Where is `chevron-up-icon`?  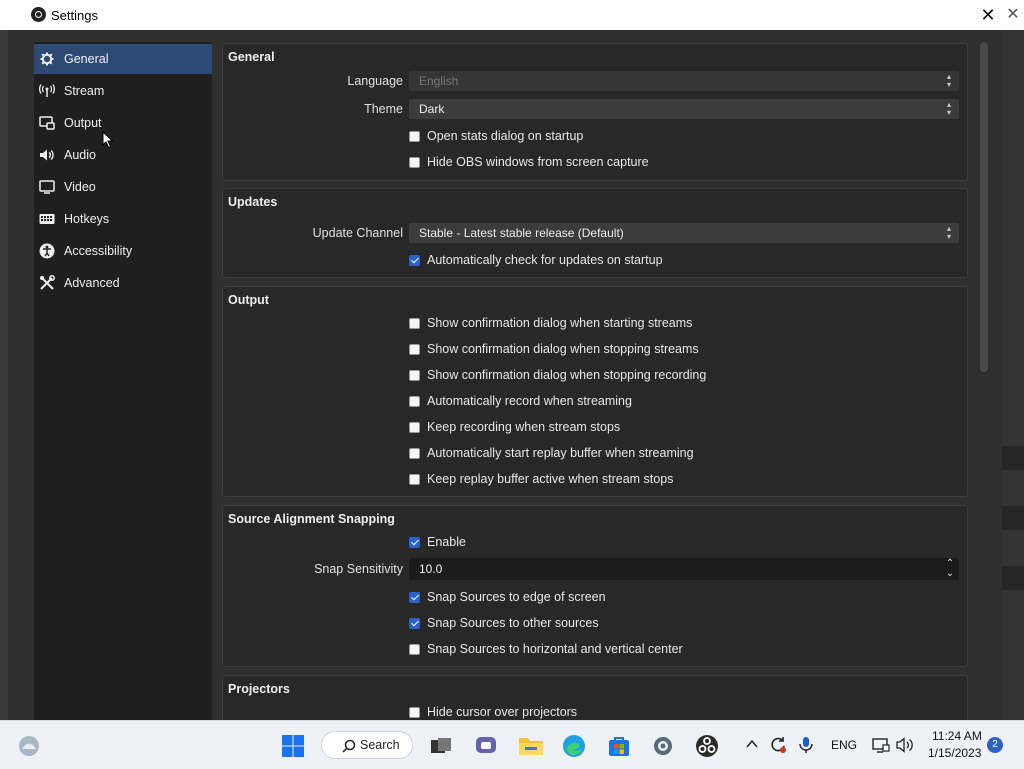 chevron-up-icon is located at coordinates (753, 745).